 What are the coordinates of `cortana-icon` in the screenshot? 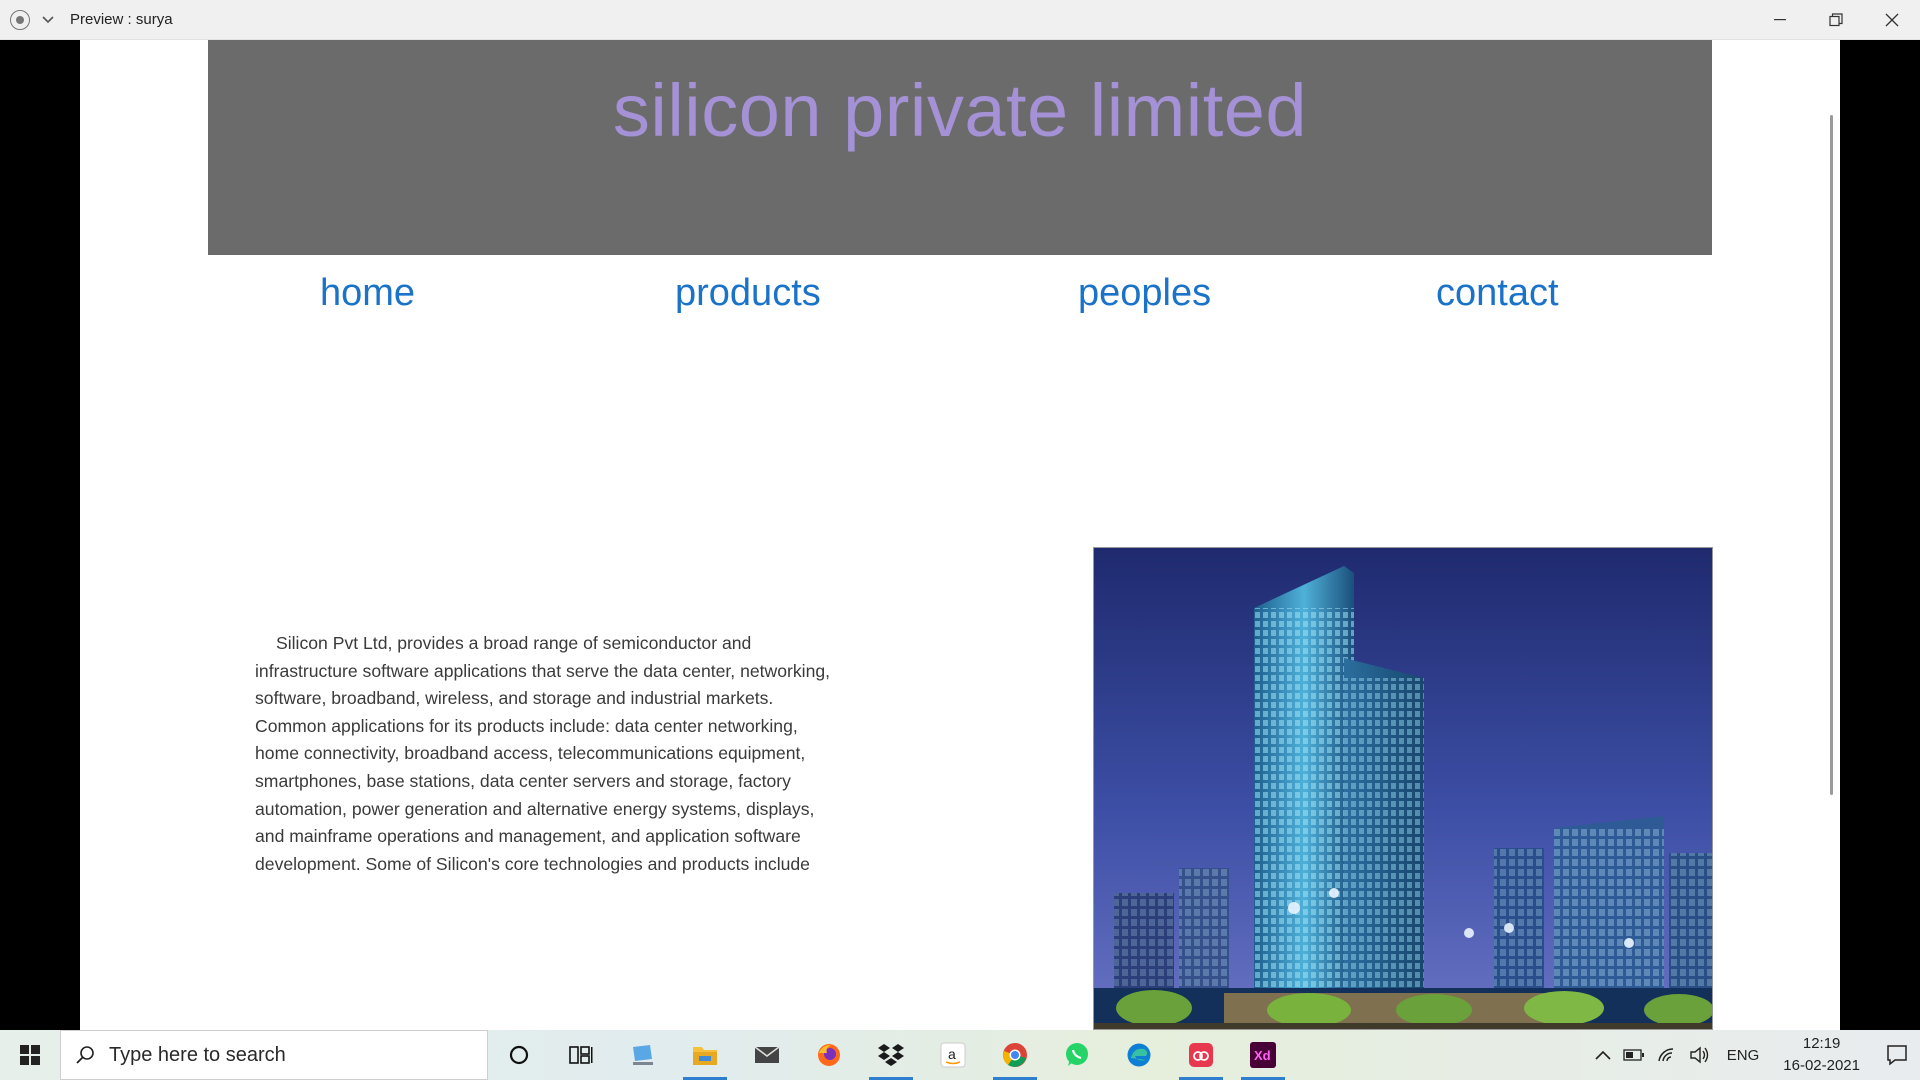 It's located at (519, 1055).